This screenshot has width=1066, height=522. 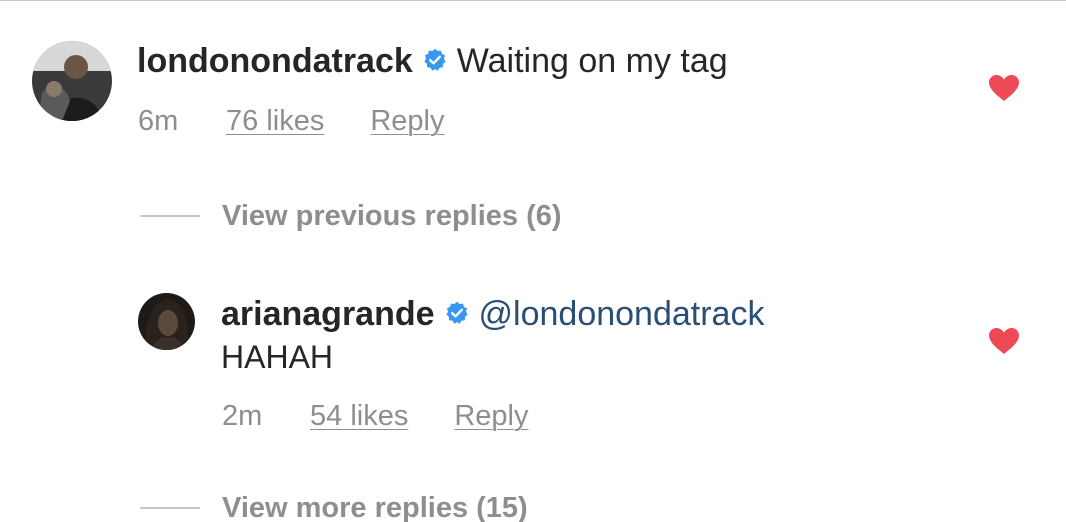 I want to click on avatar-londonondatrack, so click(x=72, y=81).